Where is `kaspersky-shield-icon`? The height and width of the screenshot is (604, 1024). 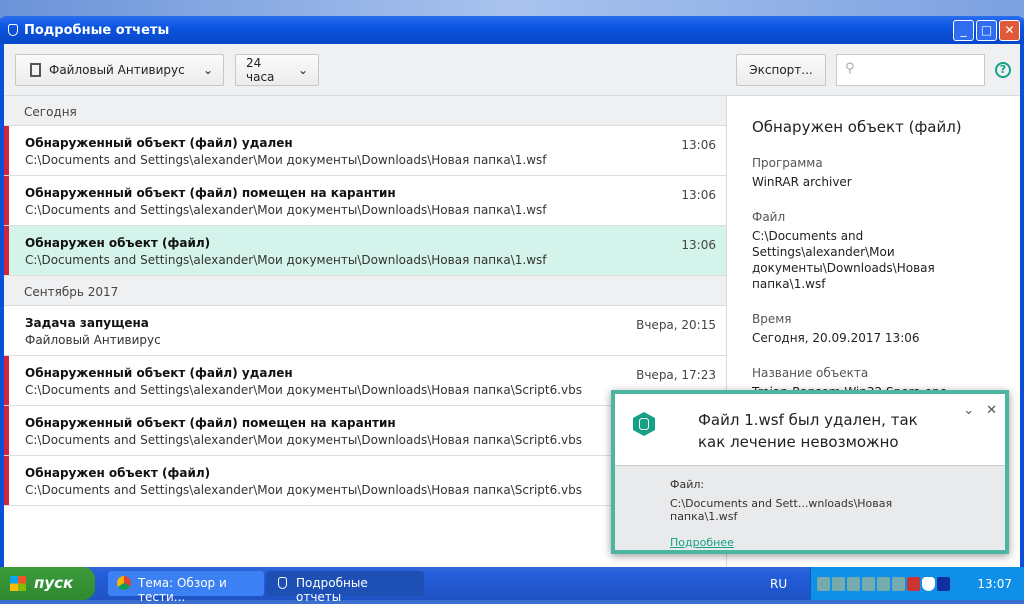
kaspersky-shield-icon is located at coordinates (13, 30).